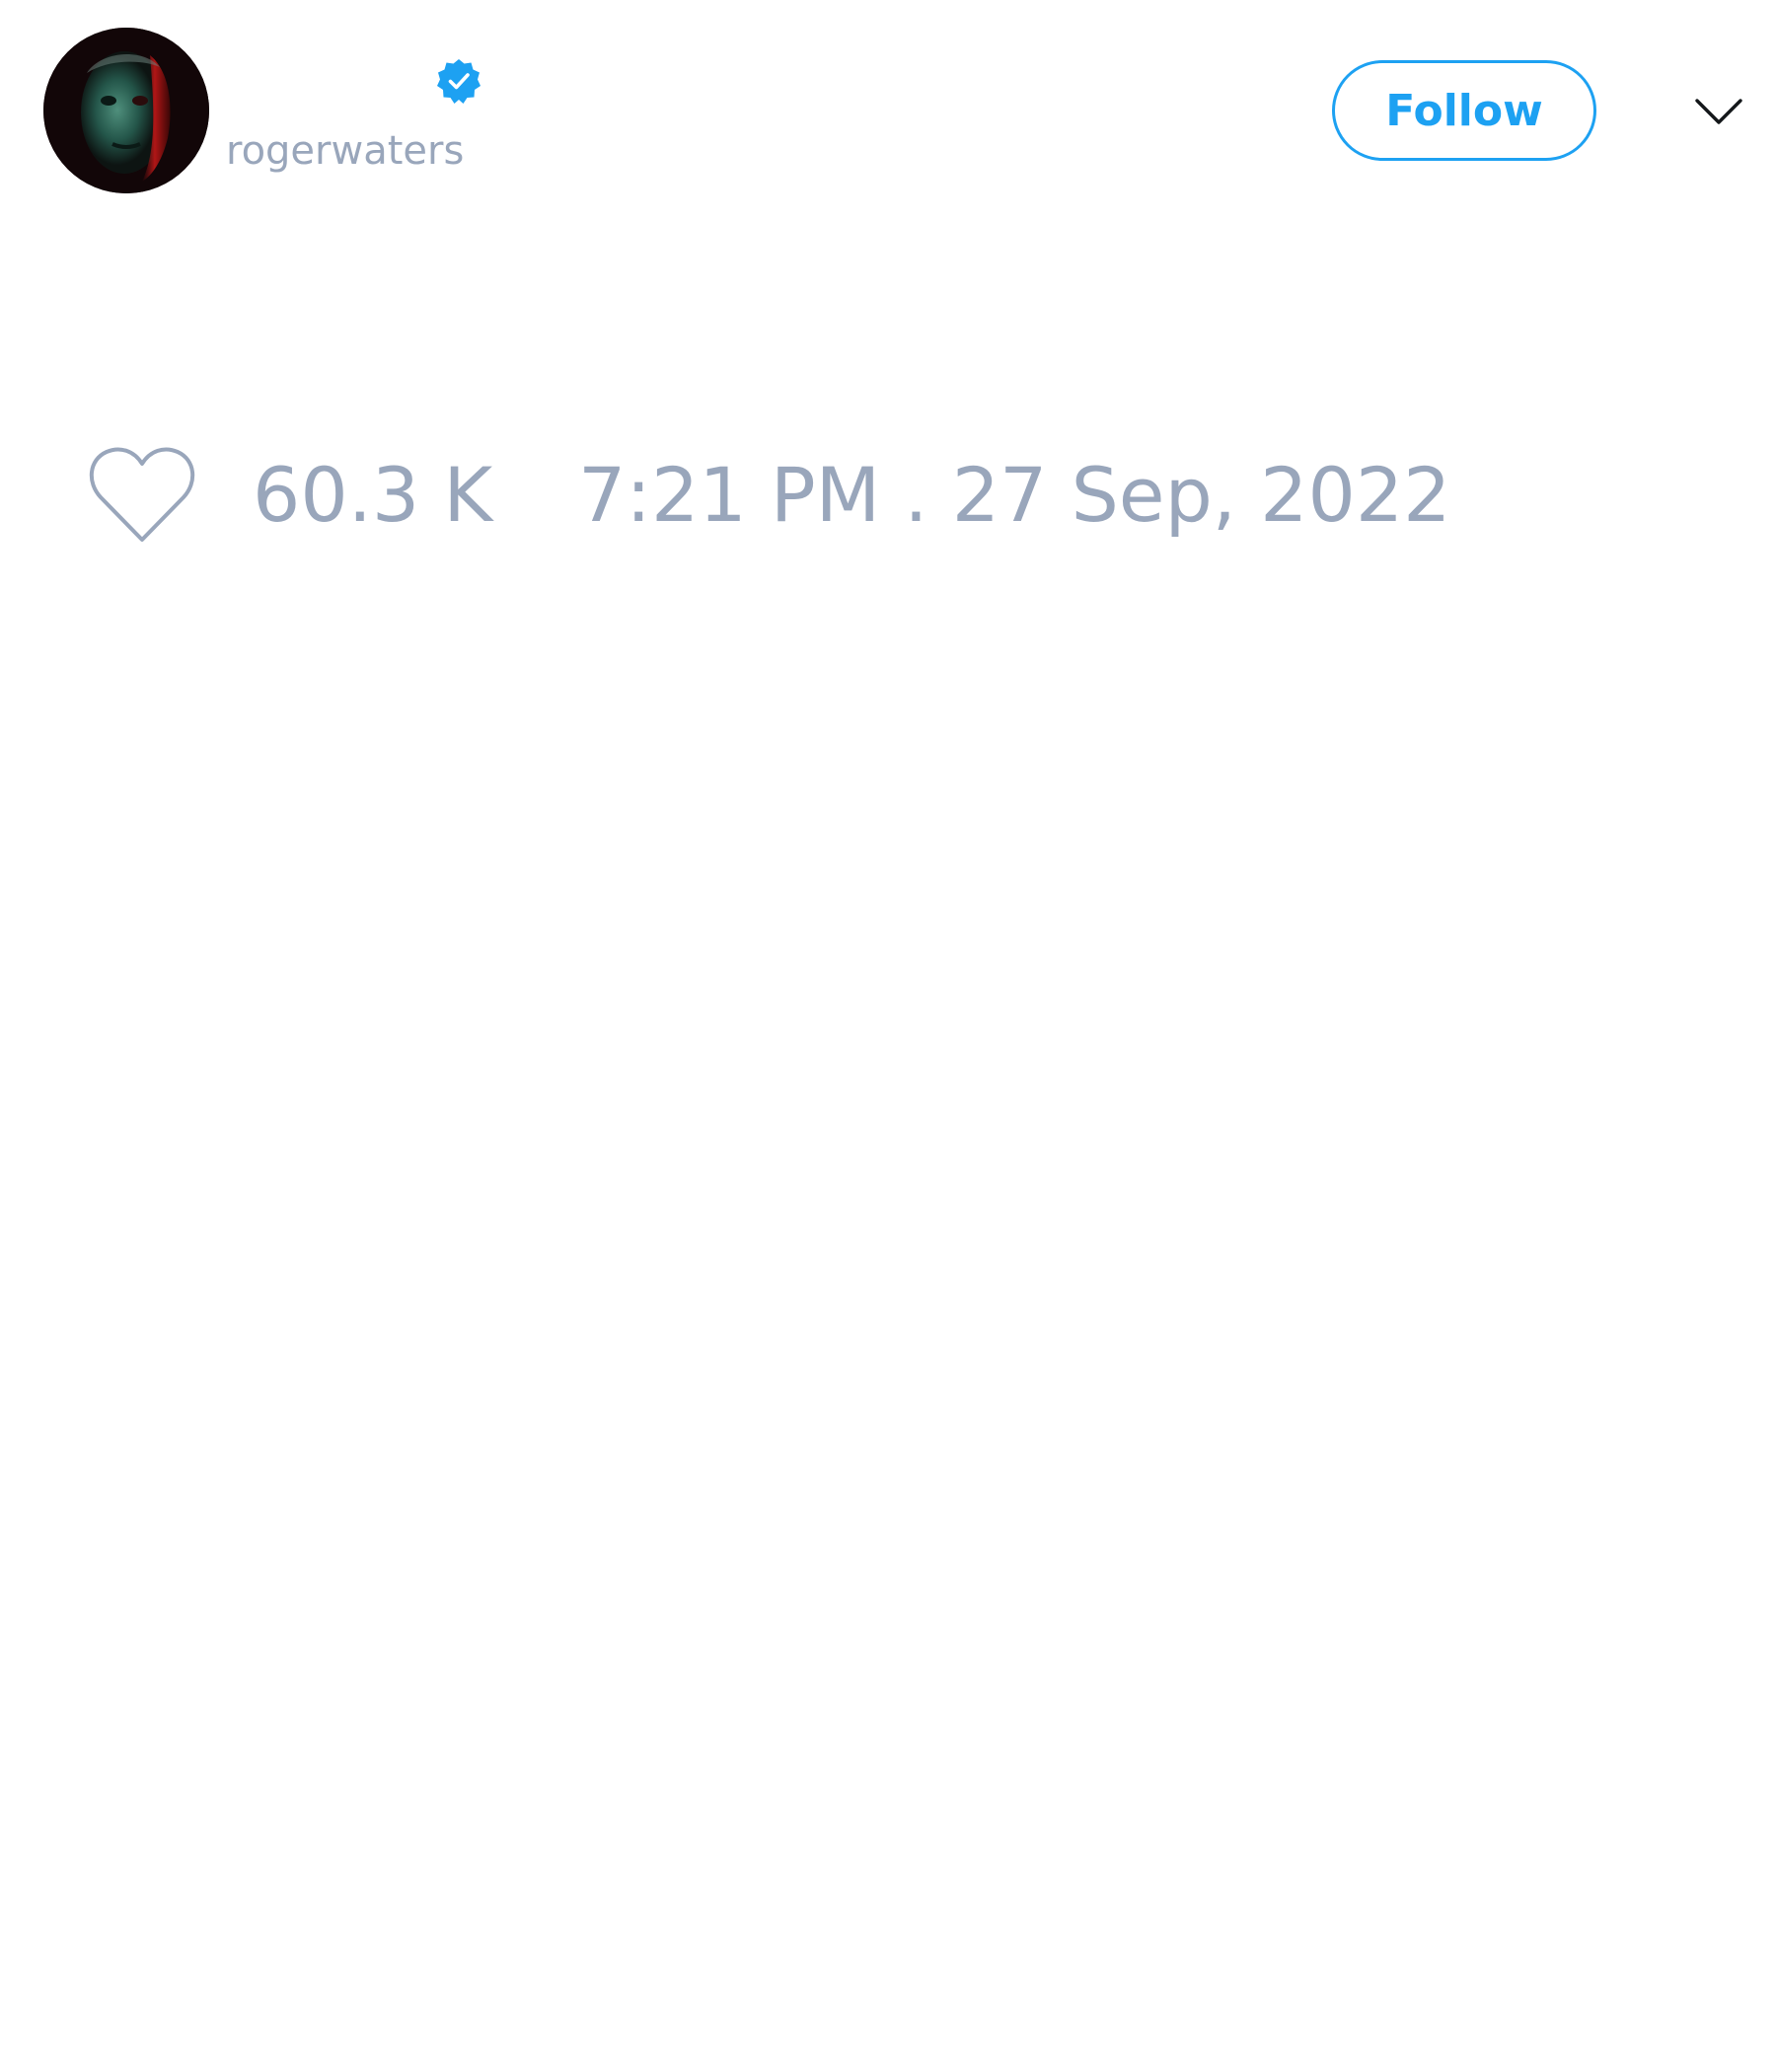  I want to click on chevron-down-icon, so click(1719, 112).